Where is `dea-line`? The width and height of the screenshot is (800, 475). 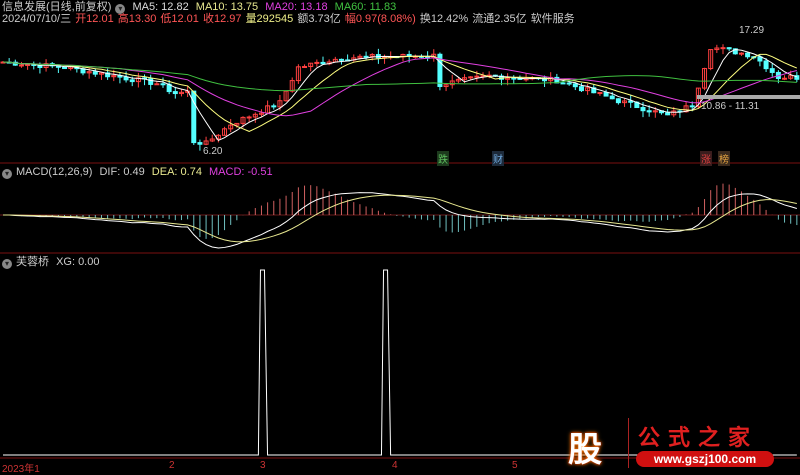
dea-line is located at coordinates (399, 218).